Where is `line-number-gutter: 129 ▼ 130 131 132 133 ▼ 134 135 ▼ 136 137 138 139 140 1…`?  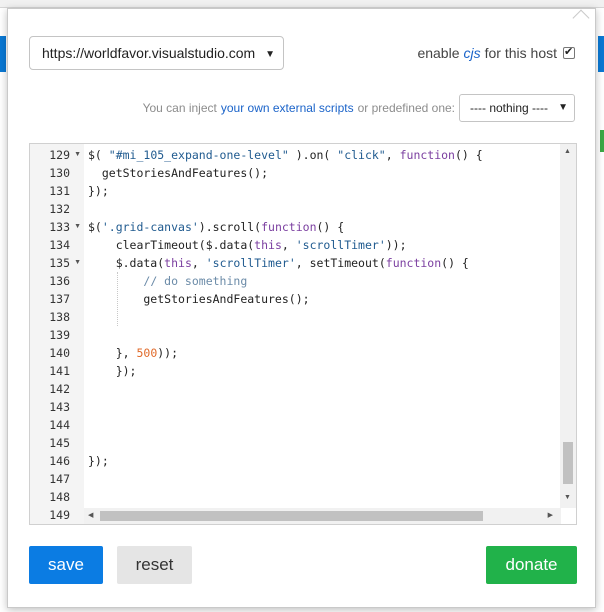
line-number-gutter: 129 ▼ 130 131 132 133 ▼ 134 135 ▼ 136 137 138 139 140 1… is located at coordinates (57, 334).